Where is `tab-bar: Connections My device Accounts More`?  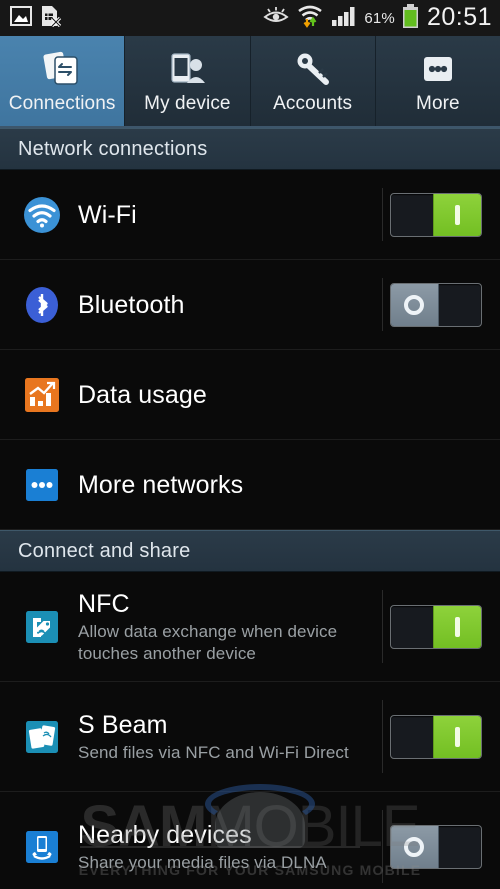 tab-bar: Connections My device Accounts More is located at coordinates (250, 82).